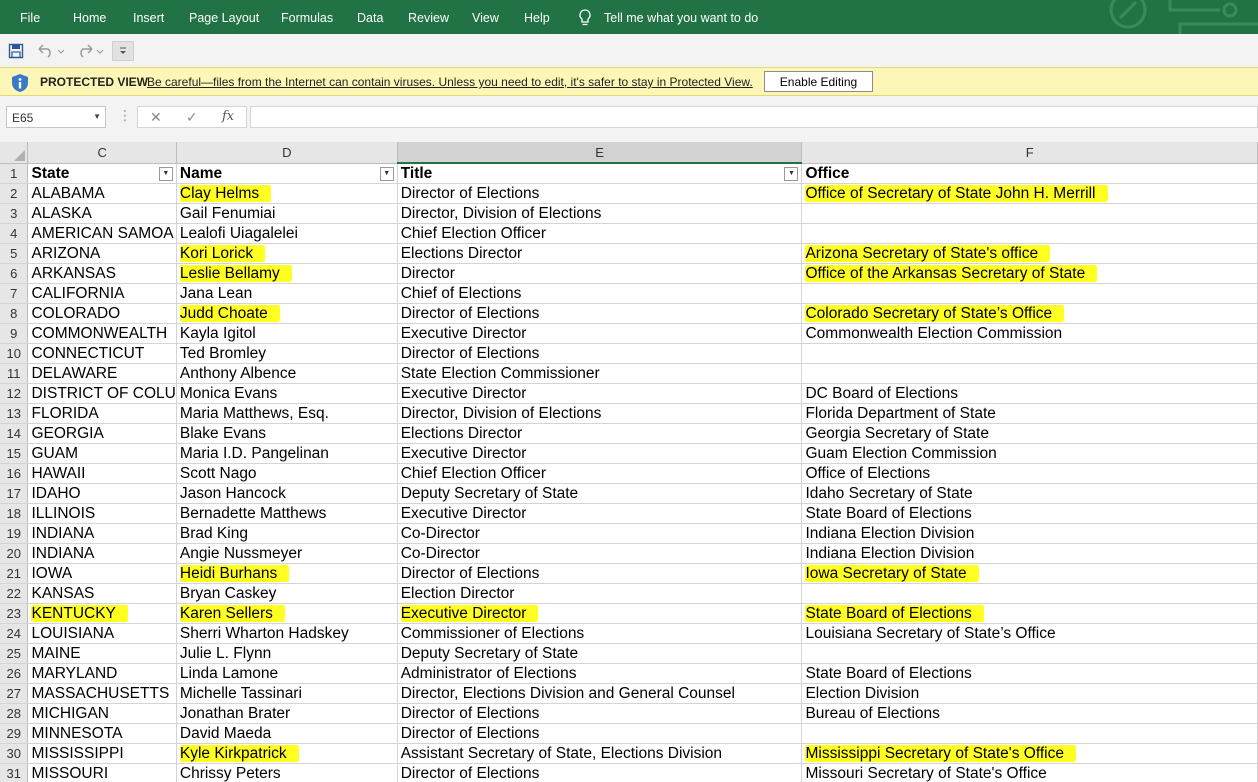 This screenshot has height=782, width=1258. I want to click on cell-title: Chief of Elections, so click(600, 293).